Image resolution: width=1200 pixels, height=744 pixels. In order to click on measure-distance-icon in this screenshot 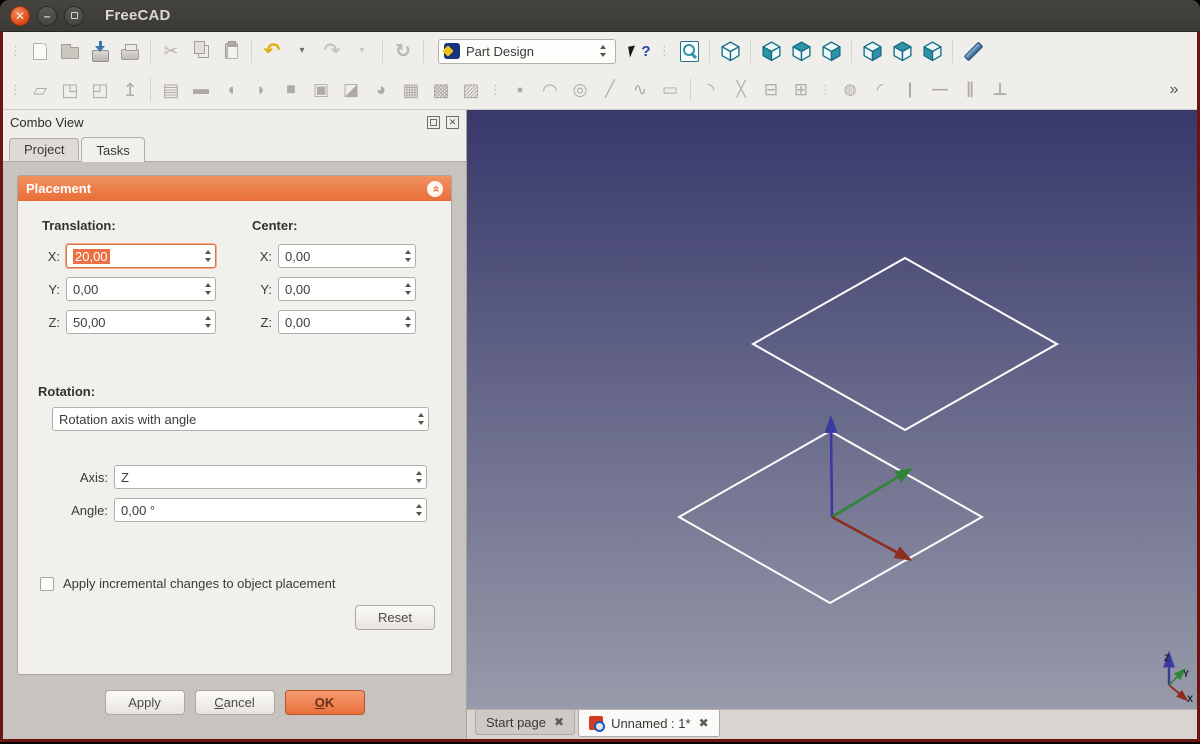, I will do `click(973, 51)`.